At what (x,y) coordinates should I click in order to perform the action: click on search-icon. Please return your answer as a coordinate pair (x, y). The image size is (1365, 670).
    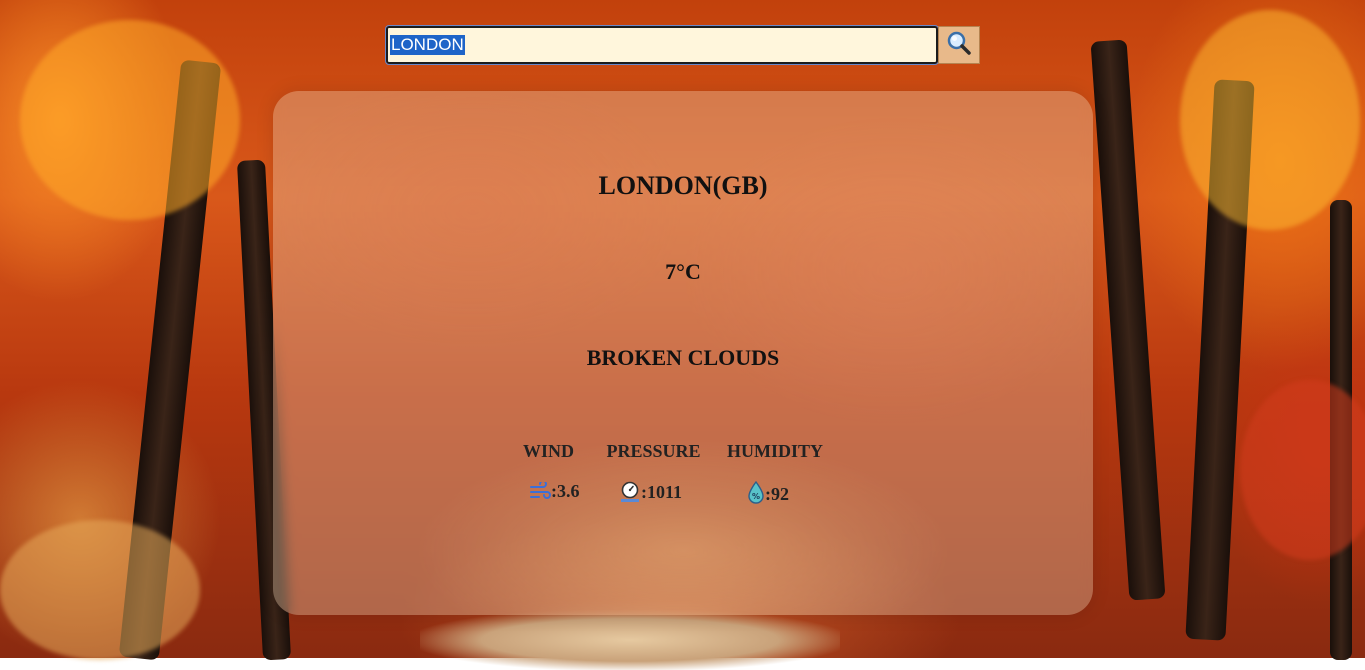
    Looking at the image, I should click on (959, 45).